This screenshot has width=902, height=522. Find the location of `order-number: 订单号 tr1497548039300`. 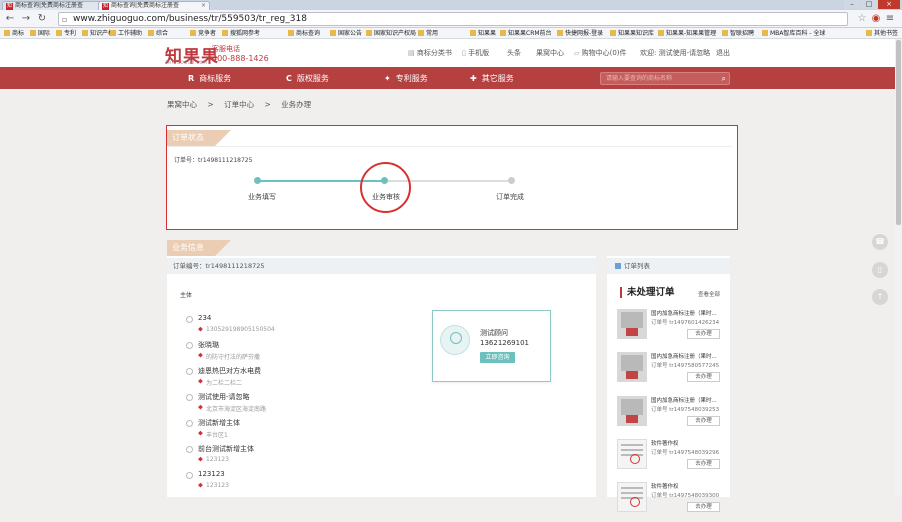

order-number: 订单号 tr1497548039300 is located at coordinates (685, 496).